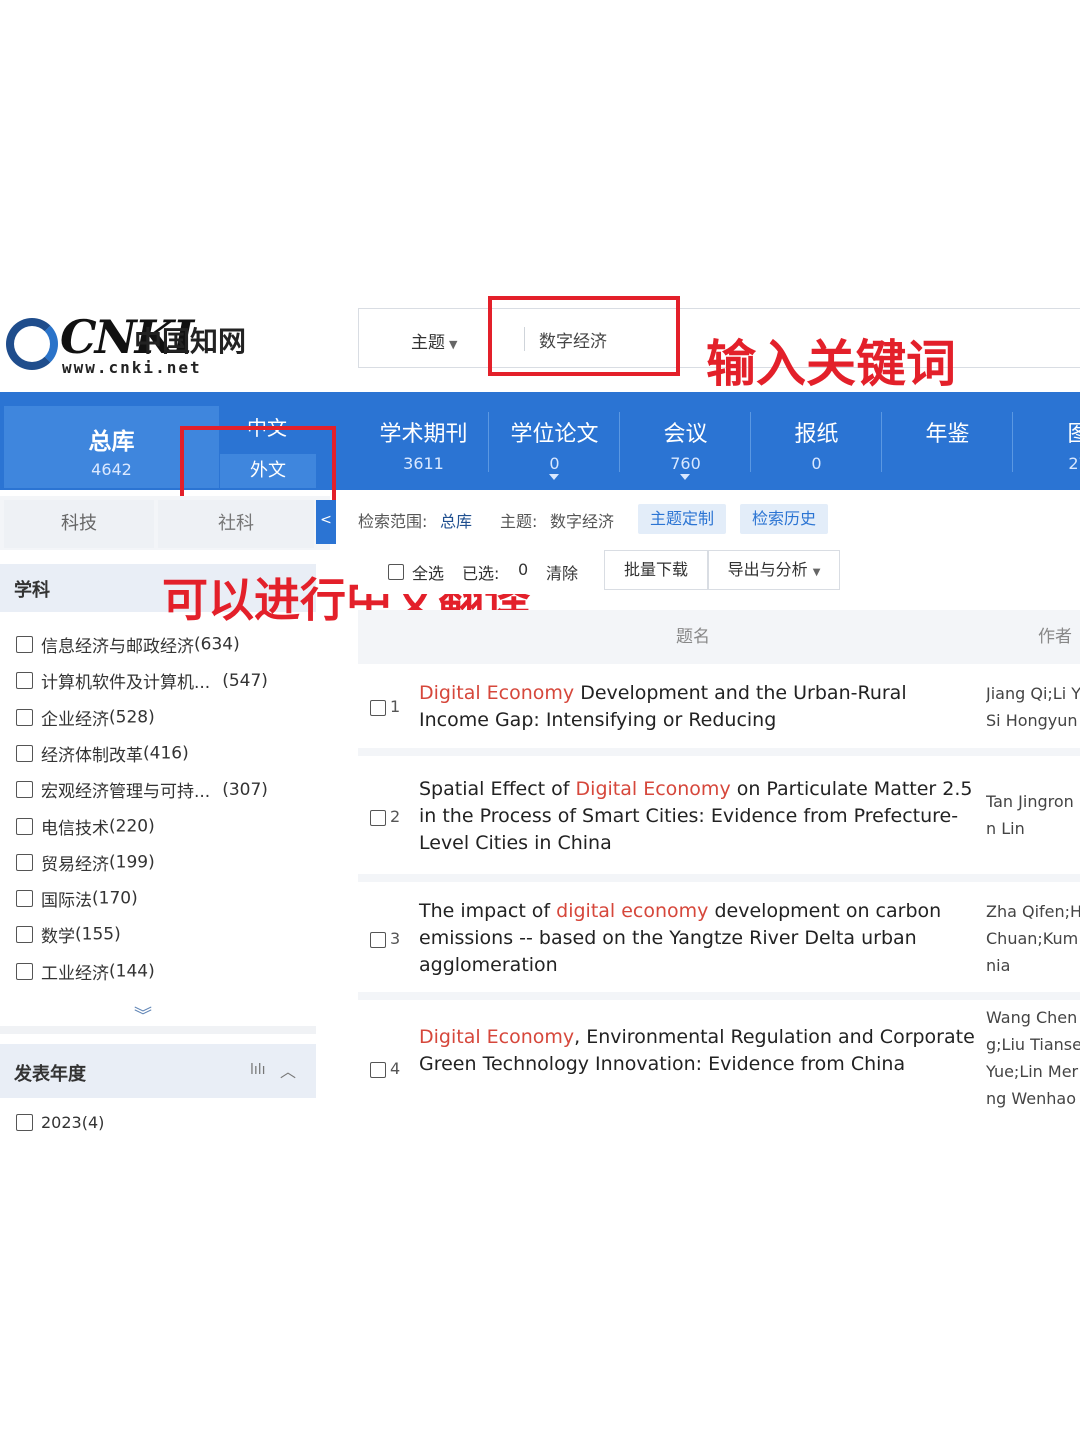  I want to click on facet-count: (547), so click(245, 680).